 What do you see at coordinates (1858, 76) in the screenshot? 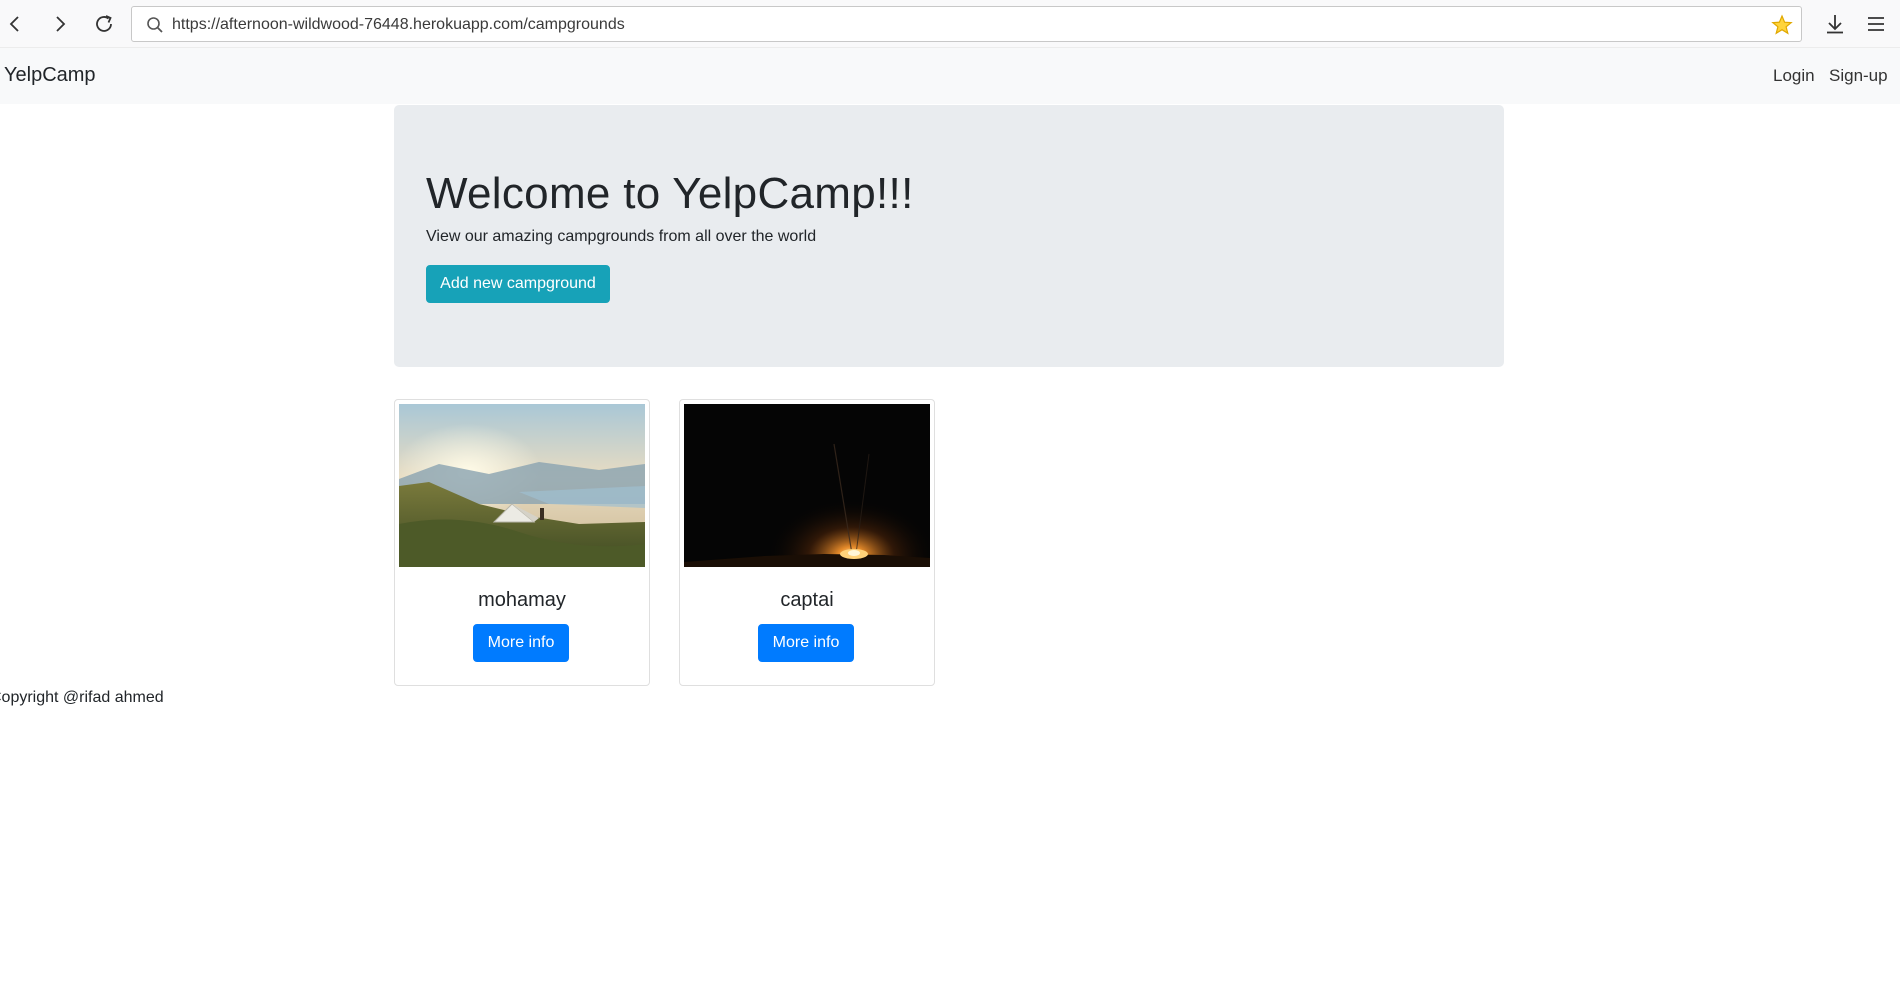
I see `signup-link: Sign-up` at bounding box center [1858, 76].